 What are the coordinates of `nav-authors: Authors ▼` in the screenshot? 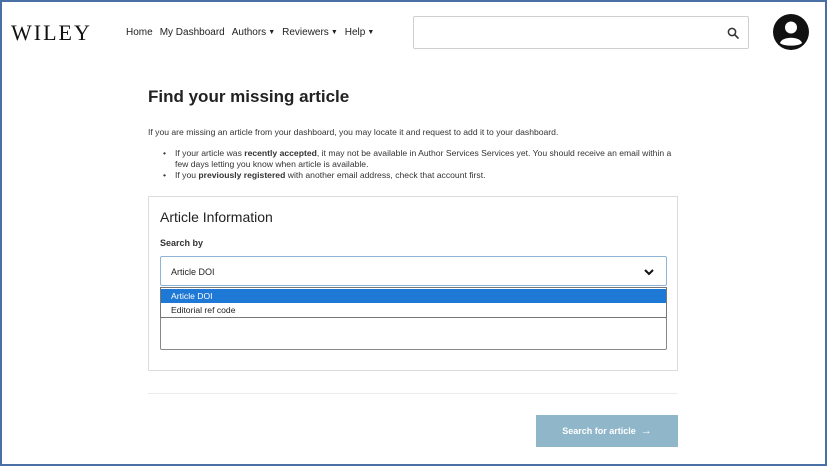 It's located at (253, 32).